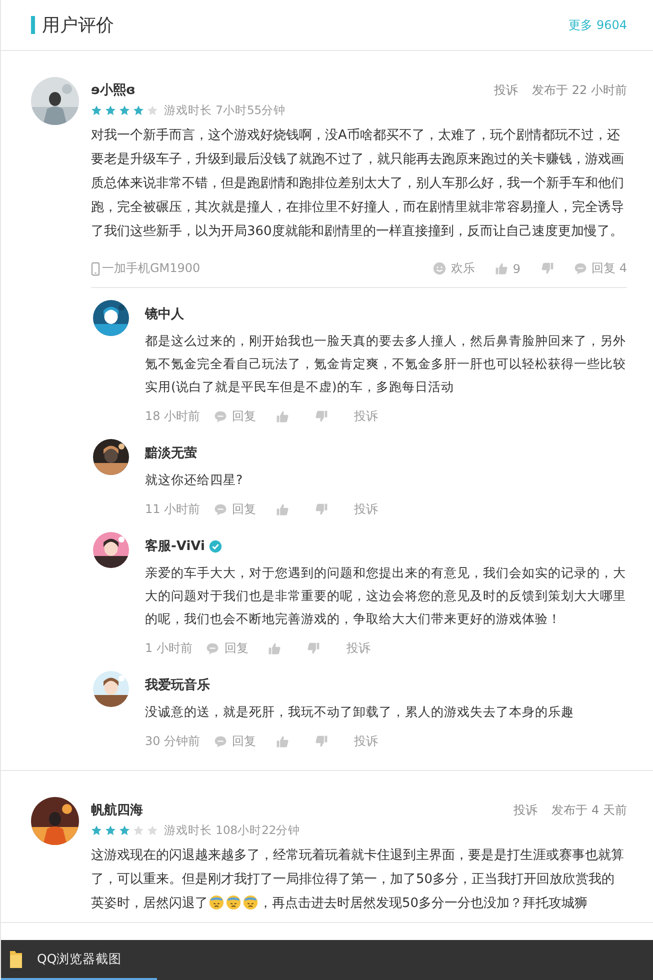 This screenshot has width=653, height=980. Describe the element at coordinates (453, 268) in the screenshot. I see `funny-button: 欢乐` at that location.